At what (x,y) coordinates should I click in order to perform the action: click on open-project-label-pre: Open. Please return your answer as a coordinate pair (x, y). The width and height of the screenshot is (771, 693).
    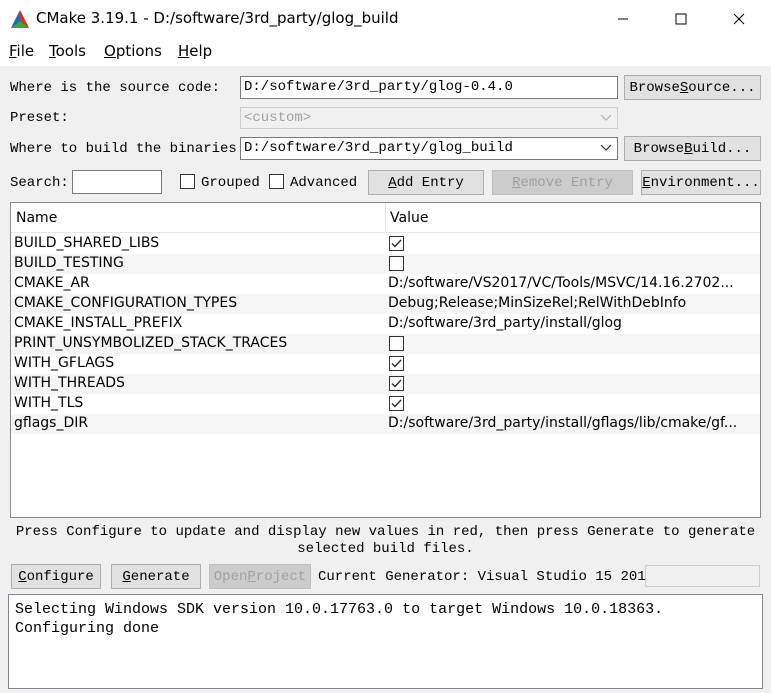
    Looking at the image, I should click on (230, 576).